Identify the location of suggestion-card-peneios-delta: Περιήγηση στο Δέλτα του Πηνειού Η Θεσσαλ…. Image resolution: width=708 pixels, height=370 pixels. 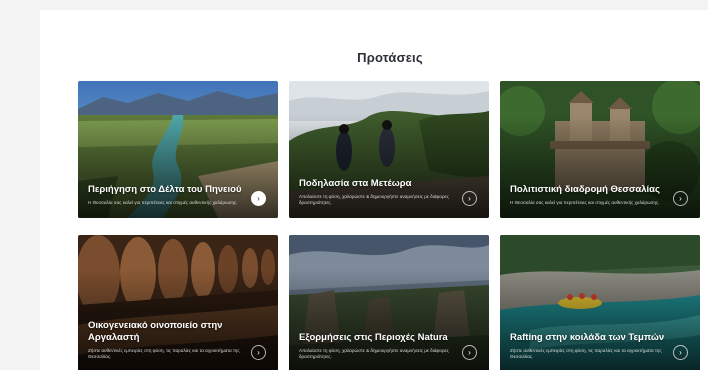
(178, 149).